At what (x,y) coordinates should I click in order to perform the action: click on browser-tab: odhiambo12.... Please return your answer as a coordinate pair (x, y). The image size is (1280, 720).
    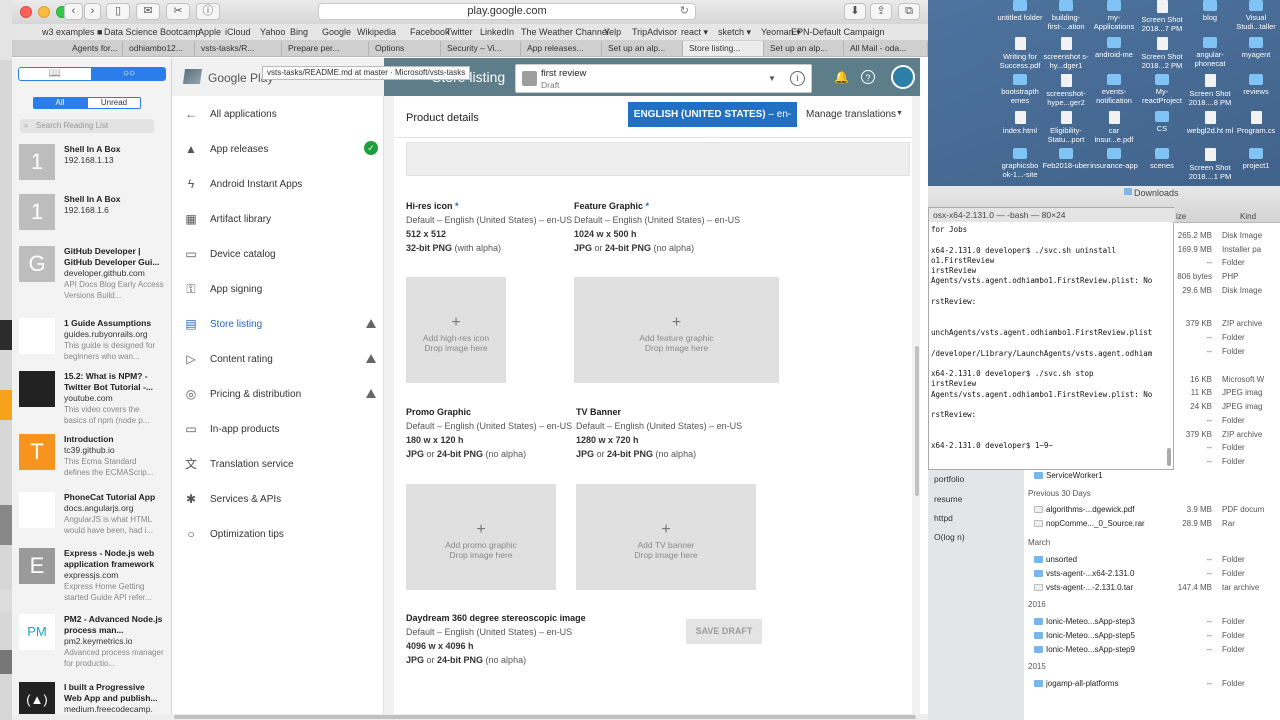
    Looking at the image, I should click on (159, 48).